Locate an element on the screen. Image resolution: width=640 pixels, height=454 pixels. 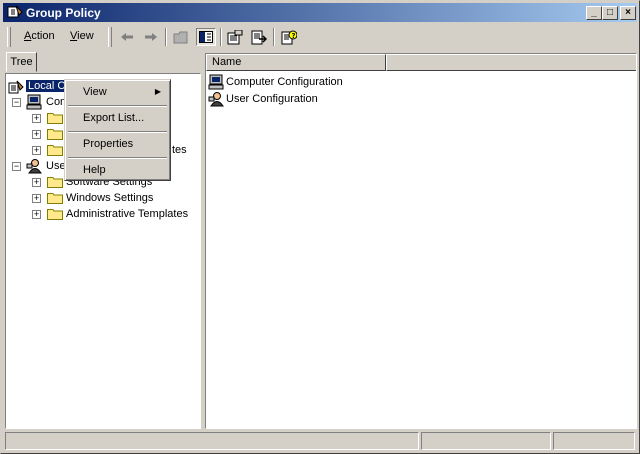
list-item-label: User Configuration is located at coordinates (272, 99).